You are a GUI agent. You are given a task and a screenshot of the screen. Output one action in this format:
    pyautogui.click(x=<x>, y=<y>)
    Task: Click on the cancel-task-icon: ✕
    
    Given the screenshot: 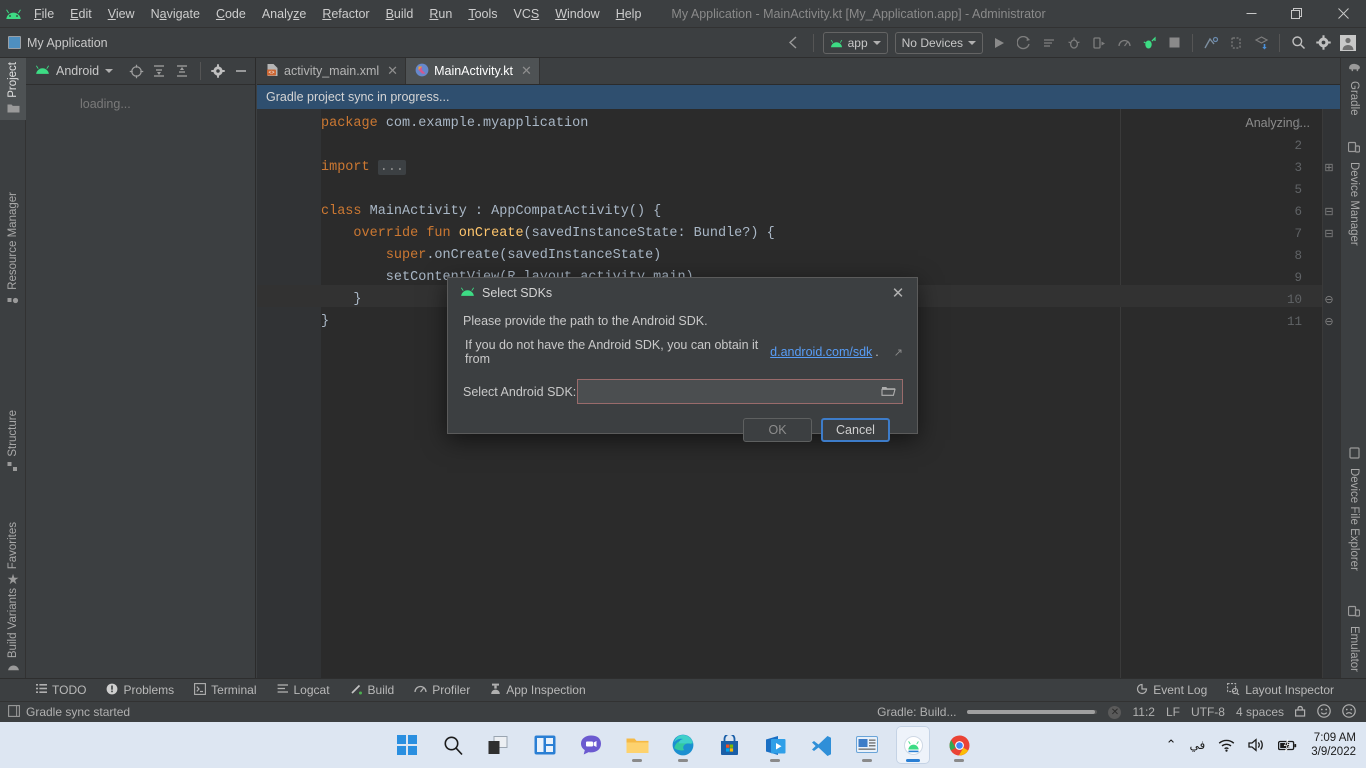 What is the action you would take?
    pyautogui.click(x=1115, y=712)
    